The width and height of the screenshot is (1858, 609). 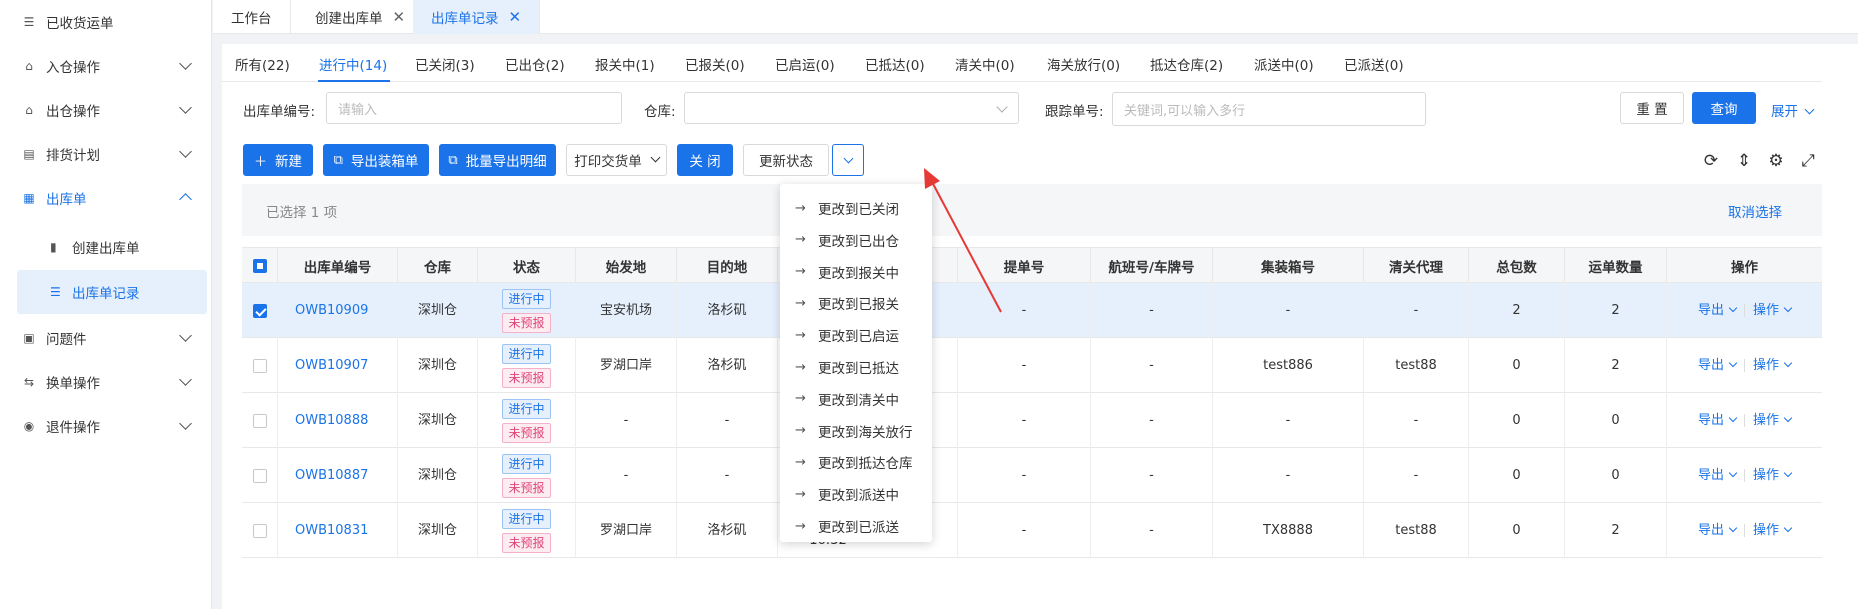 I want to click on status-menu-item: → 更改到已关闭, so click(x=856, y=208).